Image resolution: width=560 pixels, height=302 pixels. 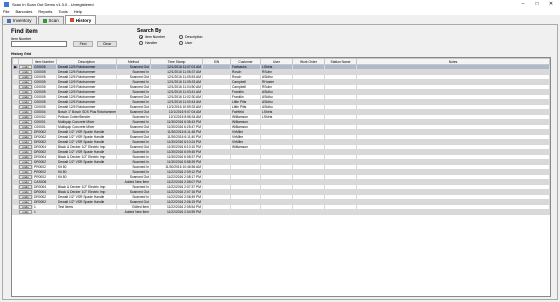 I want to click on menu-bar: File Barcodes Reports Tools Help, so click(x=280, y=11).